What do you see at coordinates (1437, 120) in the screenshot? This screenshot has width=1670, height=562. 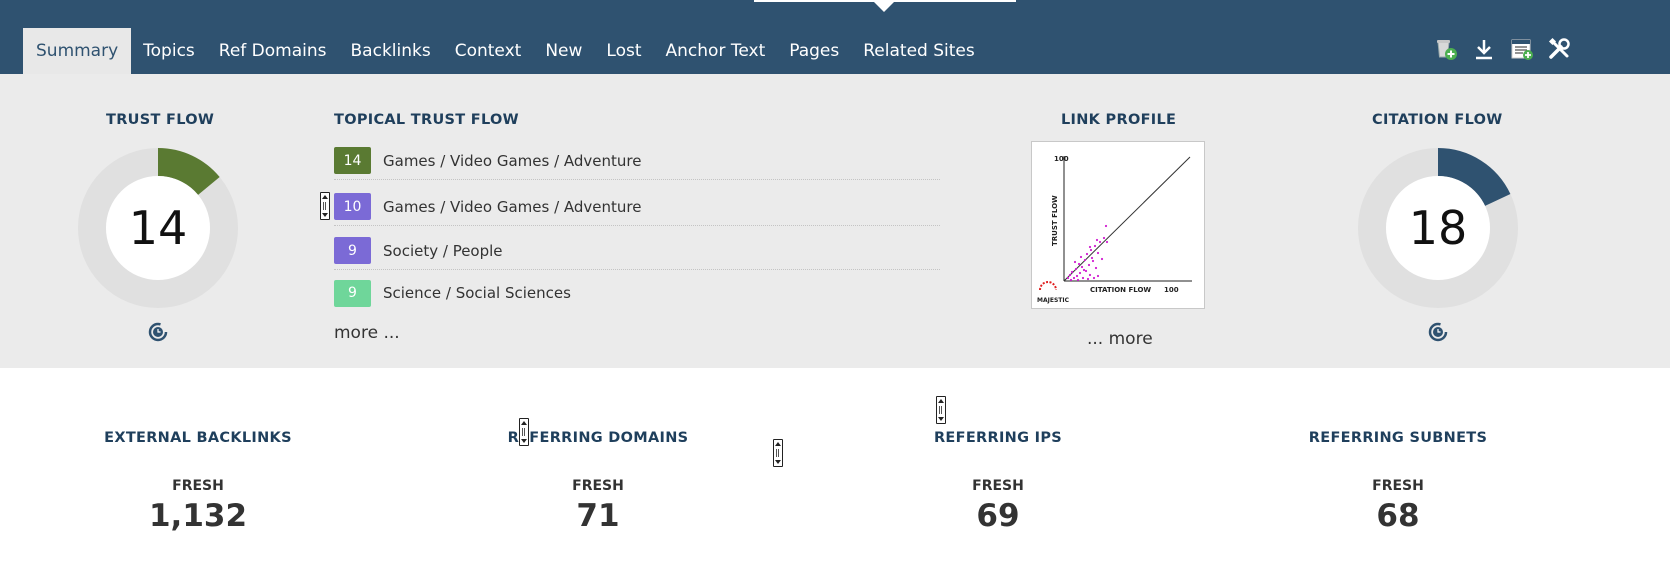 I see `citation-flow-title: CITATION FLOW` at bounding box center [1437, 120].